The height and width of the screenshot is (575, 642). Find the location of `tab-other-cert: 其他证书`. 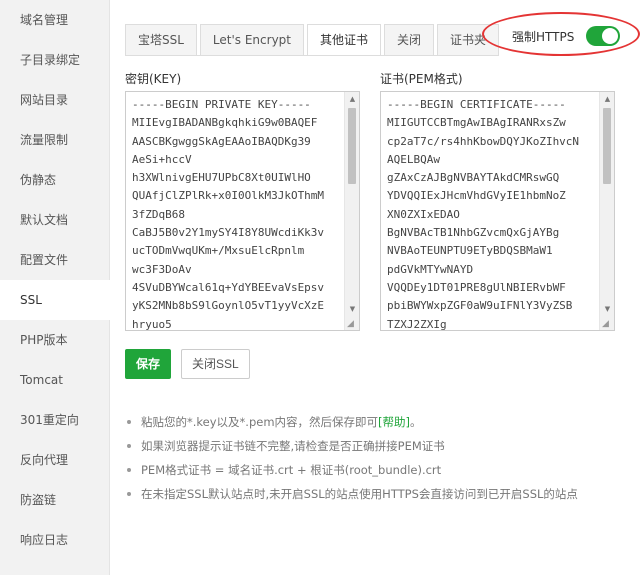

tab-other-cert: 其他证书 is located at coordinates (344, 40).